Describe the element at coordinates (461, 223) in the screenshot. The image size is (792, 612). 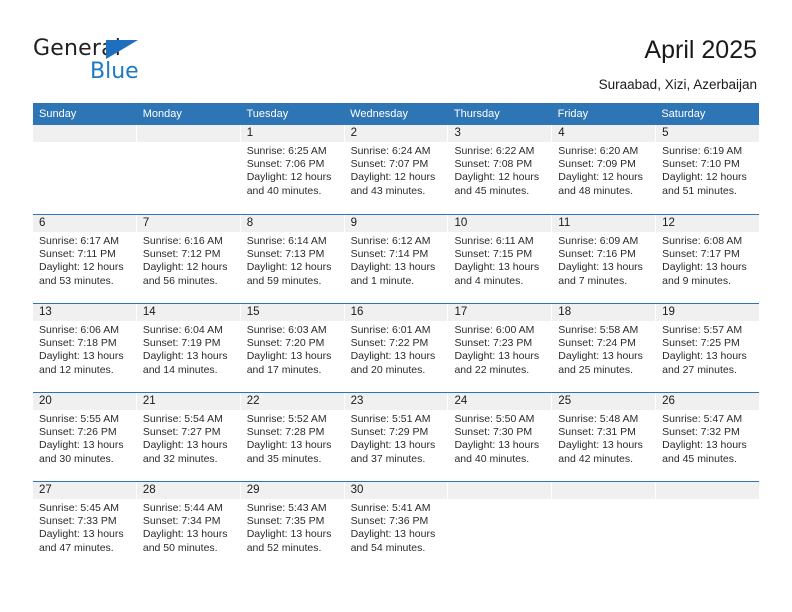
I see `day-number: 10` at that location.